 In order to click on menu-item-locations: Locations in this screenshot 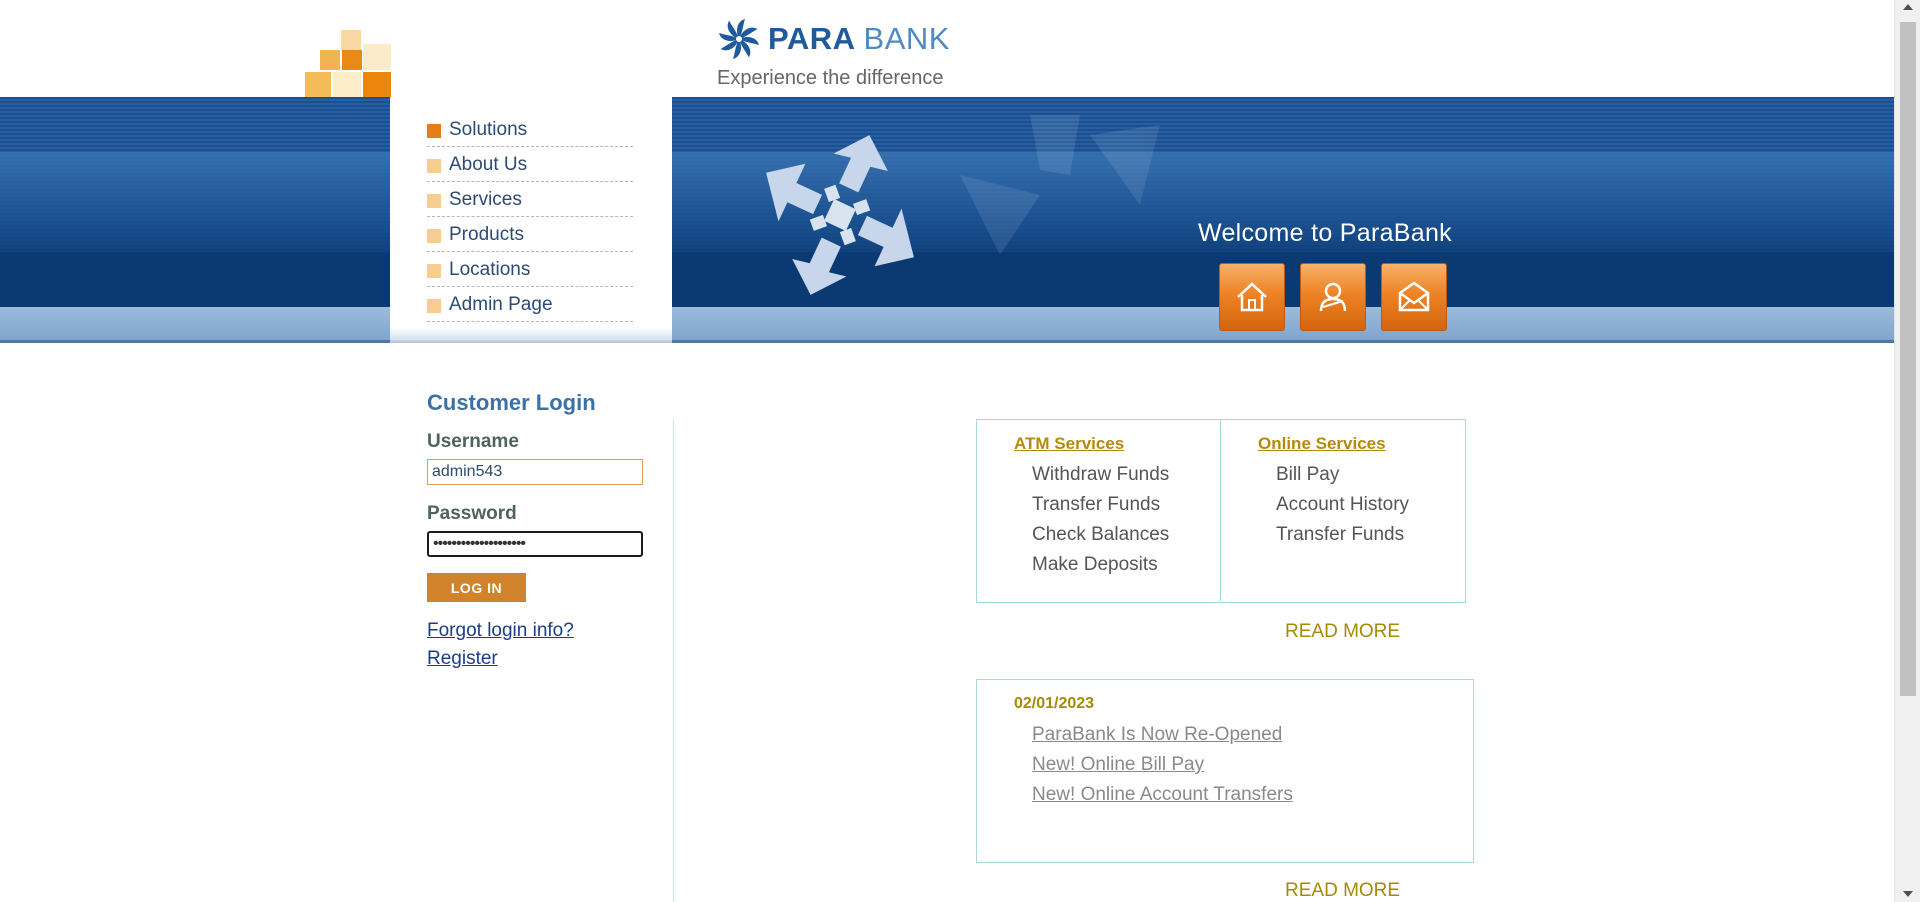, I will do `click(530, 270)`.